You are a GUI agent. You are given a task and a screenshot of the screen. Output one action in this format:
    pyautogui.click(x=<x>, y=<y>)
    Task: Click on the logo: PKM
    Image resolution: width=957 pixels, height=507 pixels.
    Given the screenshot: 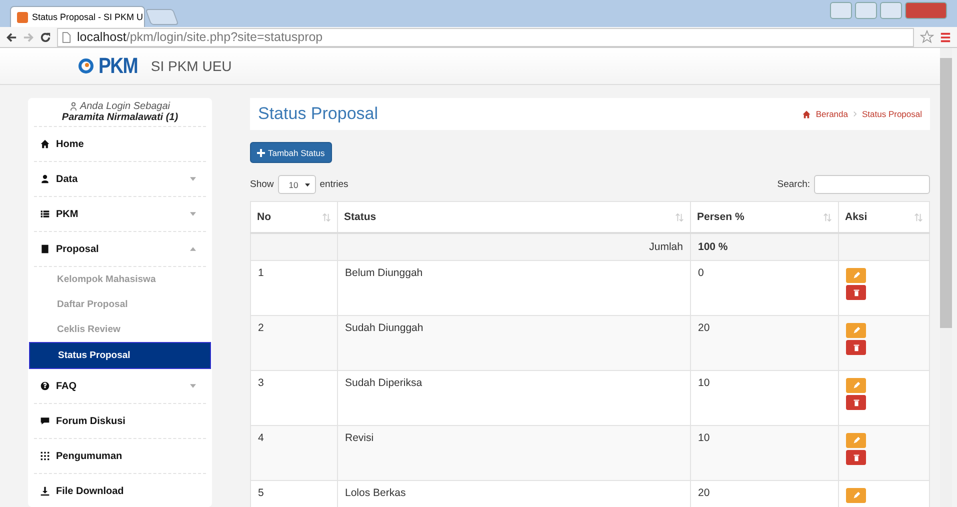 What is the action you would take?
    pyautogui.click(x=109, y=66)
    